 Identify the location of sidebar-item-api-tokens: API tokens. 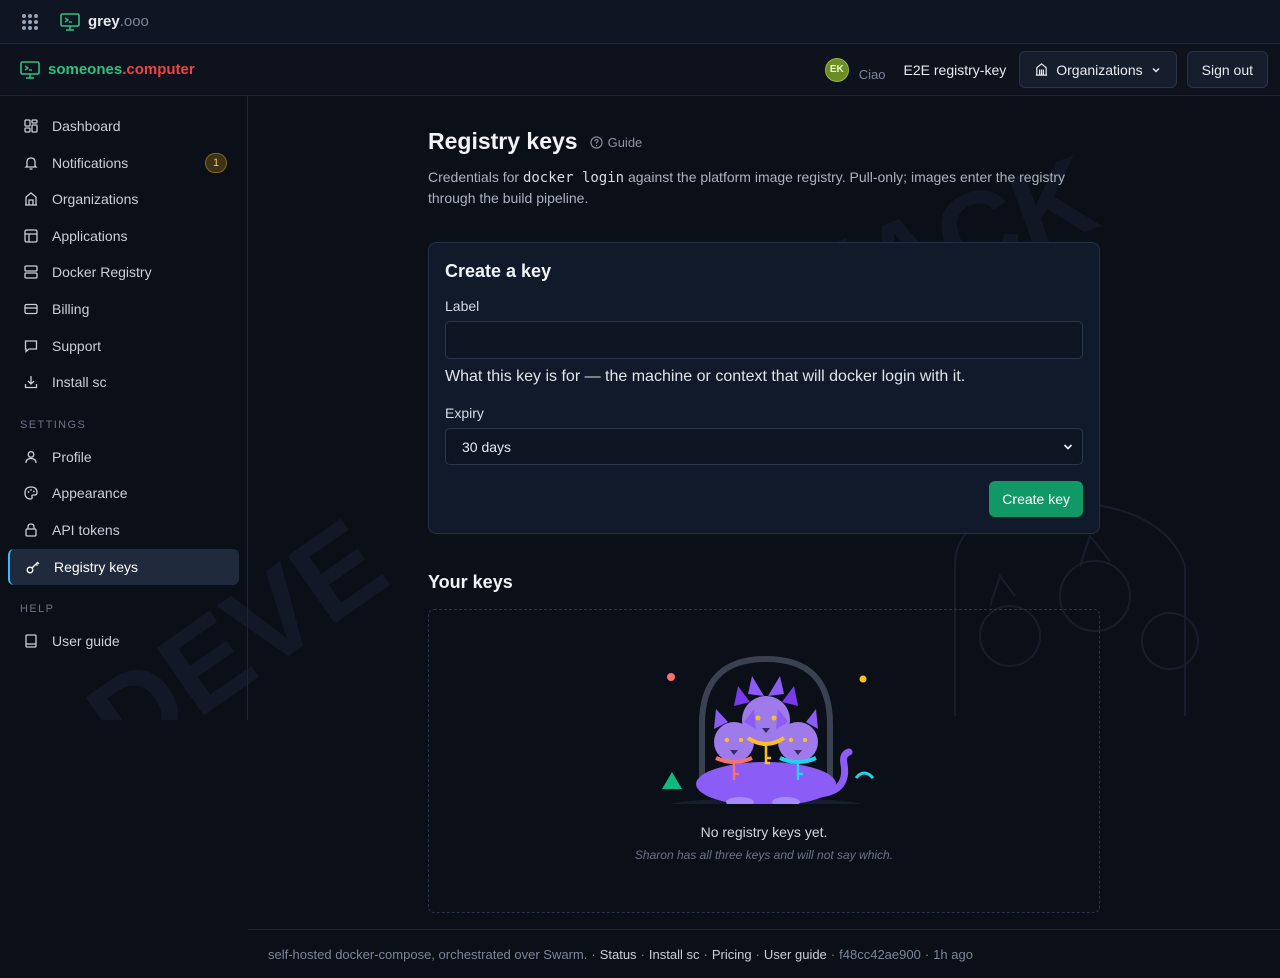
(123, 530).